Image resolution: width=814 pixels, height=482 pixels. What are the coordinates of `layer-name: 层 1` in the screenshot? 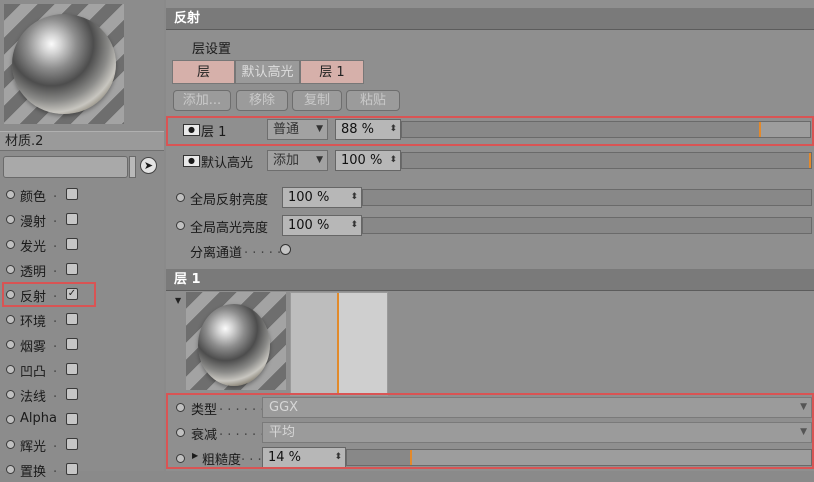 It's located at (213, 130).